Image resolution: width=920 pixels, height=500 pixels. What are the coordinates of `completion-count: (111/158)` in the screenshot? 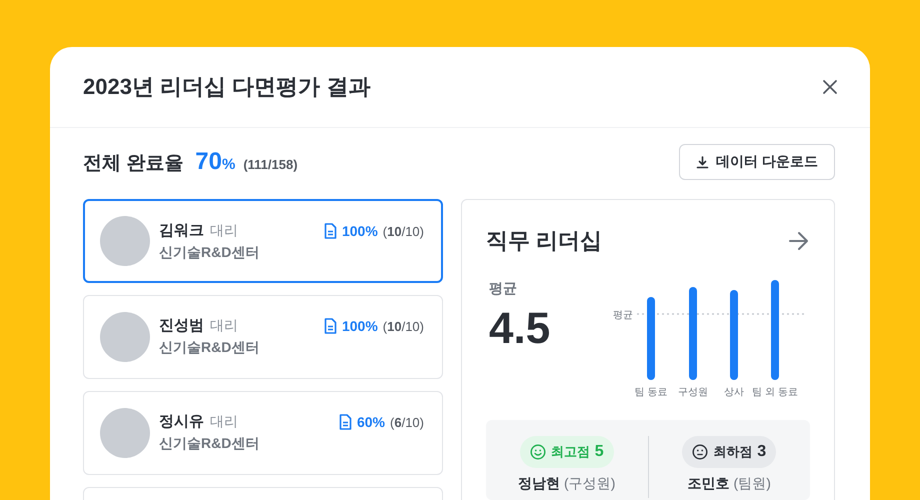 It's located at (270, 164).